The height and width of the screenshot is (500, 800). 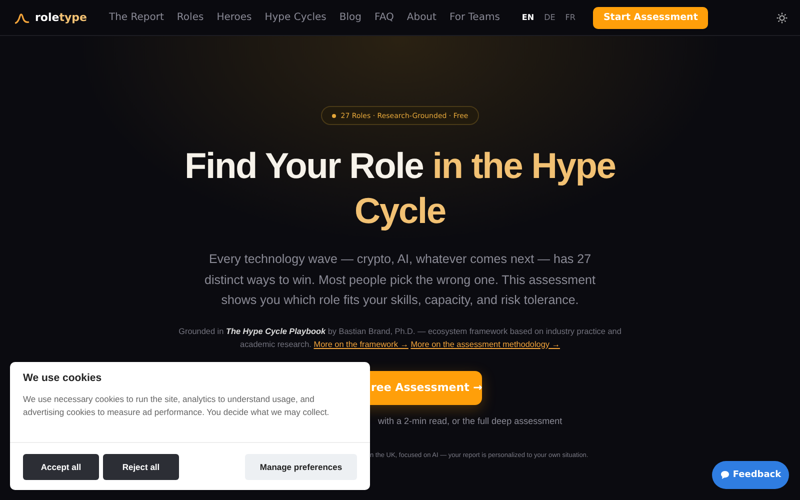 I want to click on wave-logo-icon, so click(x=22, y=18).